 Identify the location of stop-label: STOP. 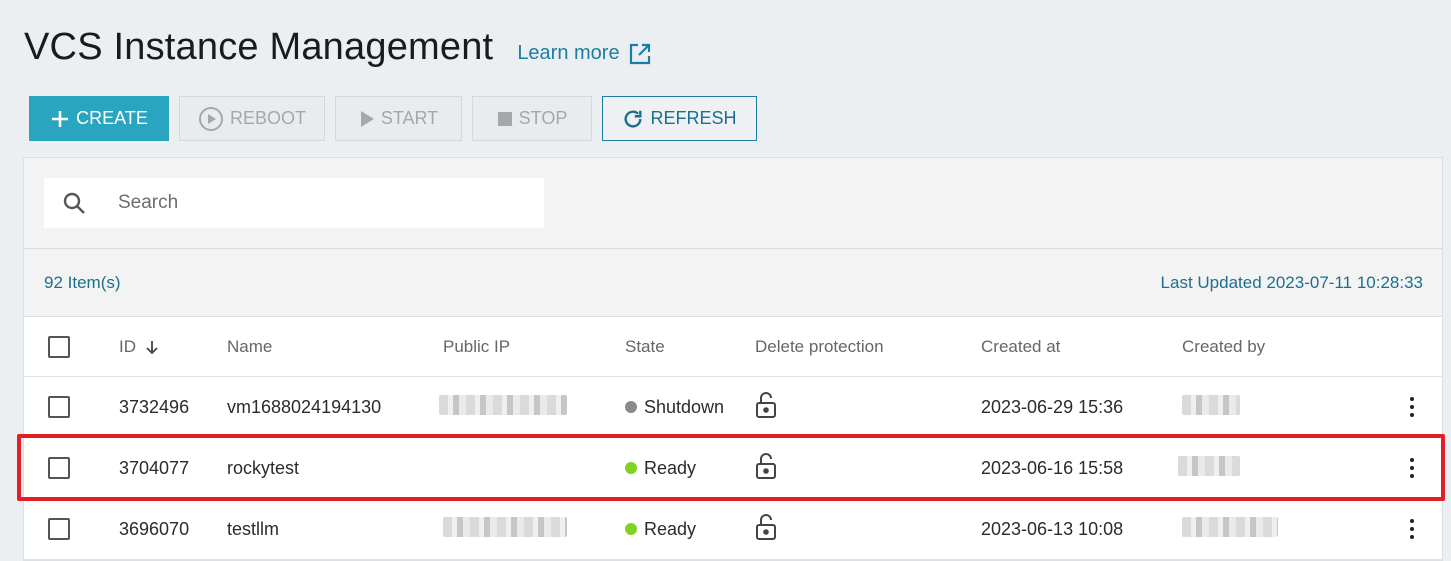
(543, 118).